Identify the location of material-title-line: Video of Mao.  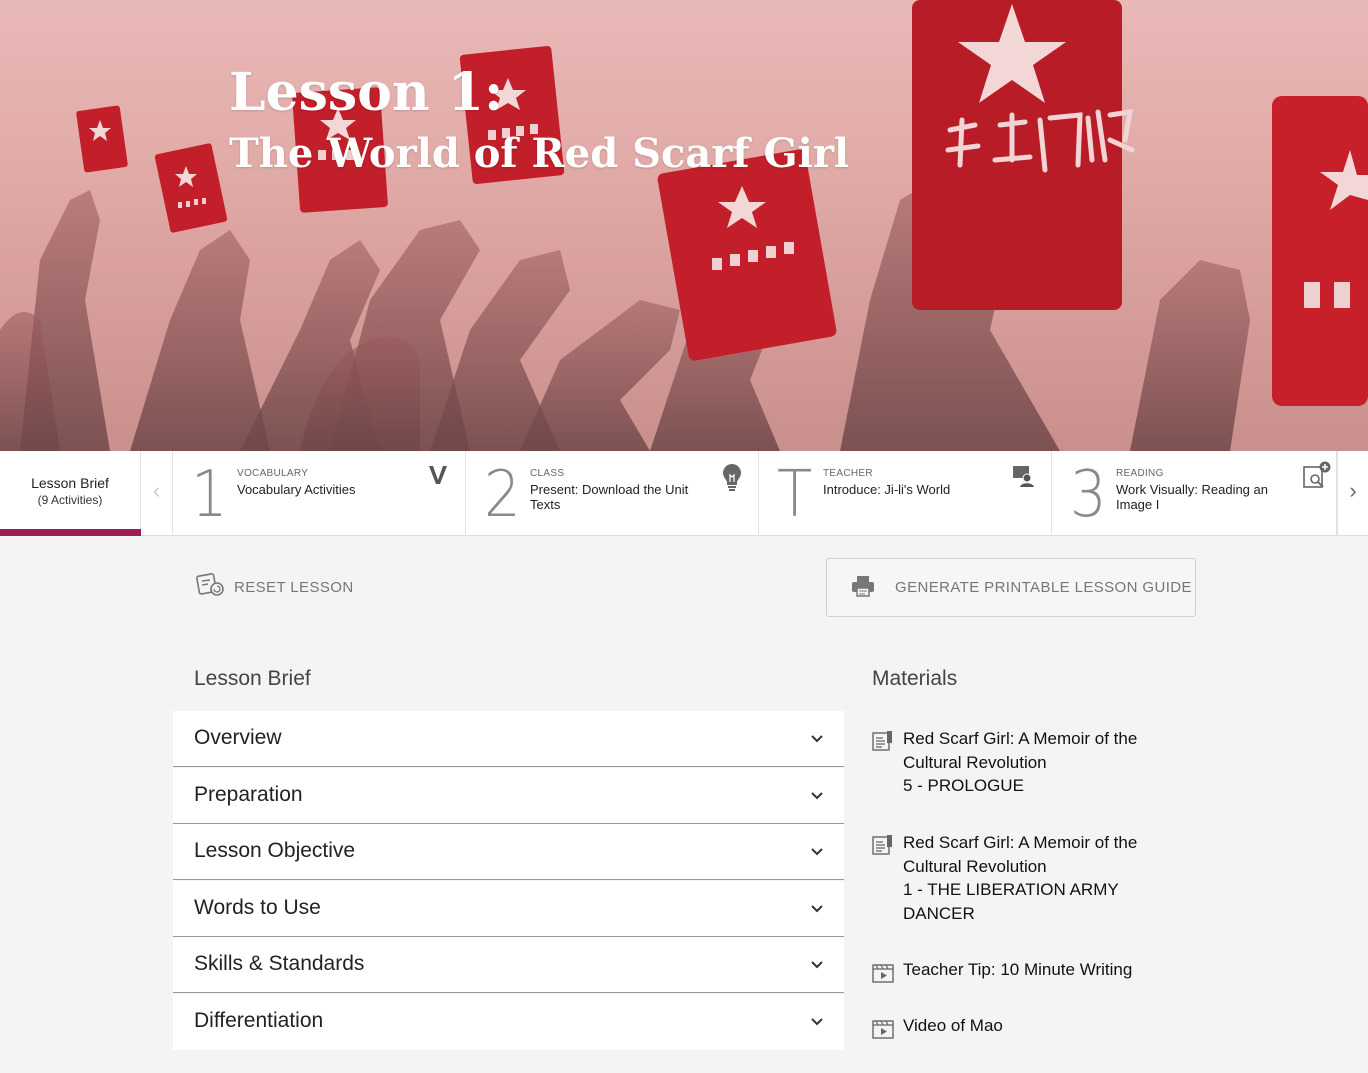
(953, 1025).